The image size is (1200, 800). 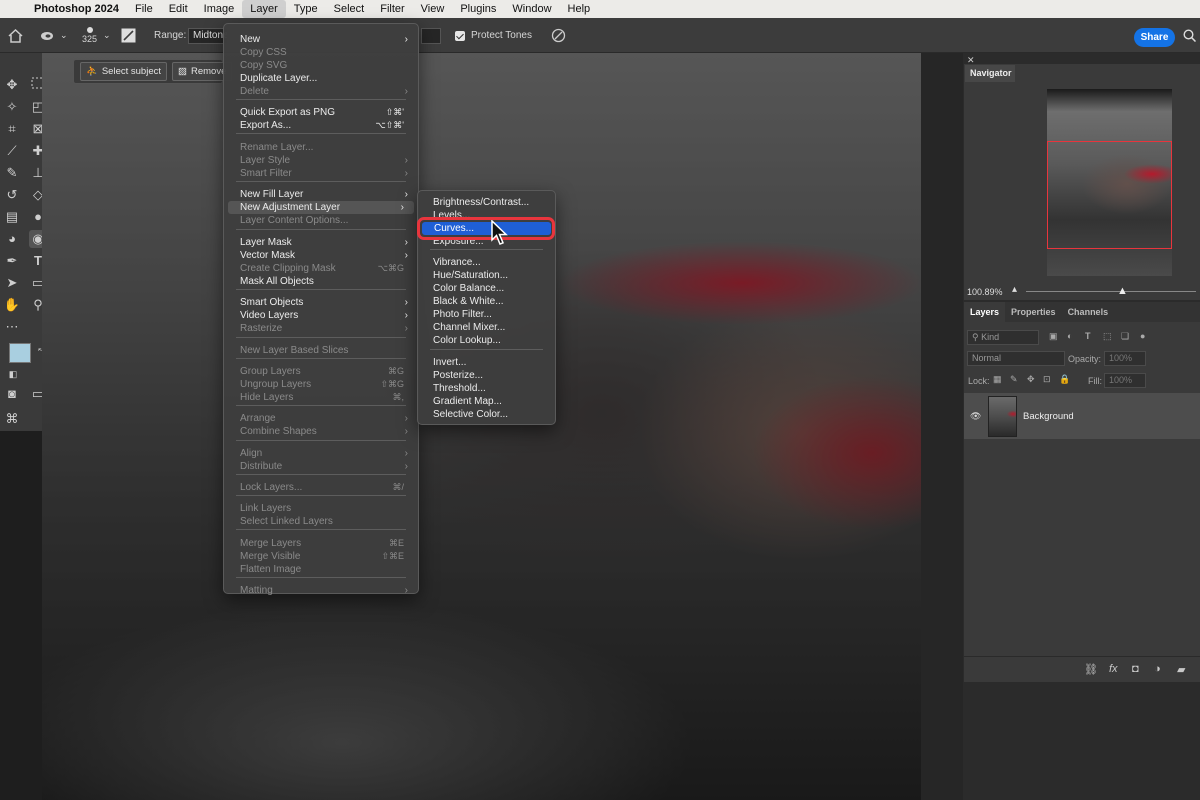 What do you see at coordinates (321, 194) in the screenshot?
I see `layer-menu-item-new-fill-layer: New Fill Layer ›` at bounding box center [321, 194].